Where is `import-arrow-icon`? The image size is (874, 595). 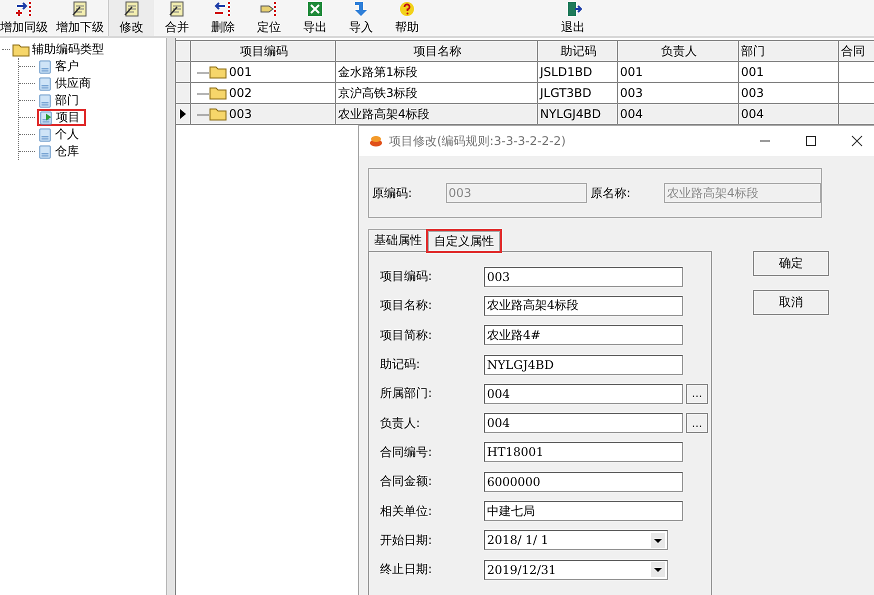
import-arrow-icon is located at coordinates (361, 8).